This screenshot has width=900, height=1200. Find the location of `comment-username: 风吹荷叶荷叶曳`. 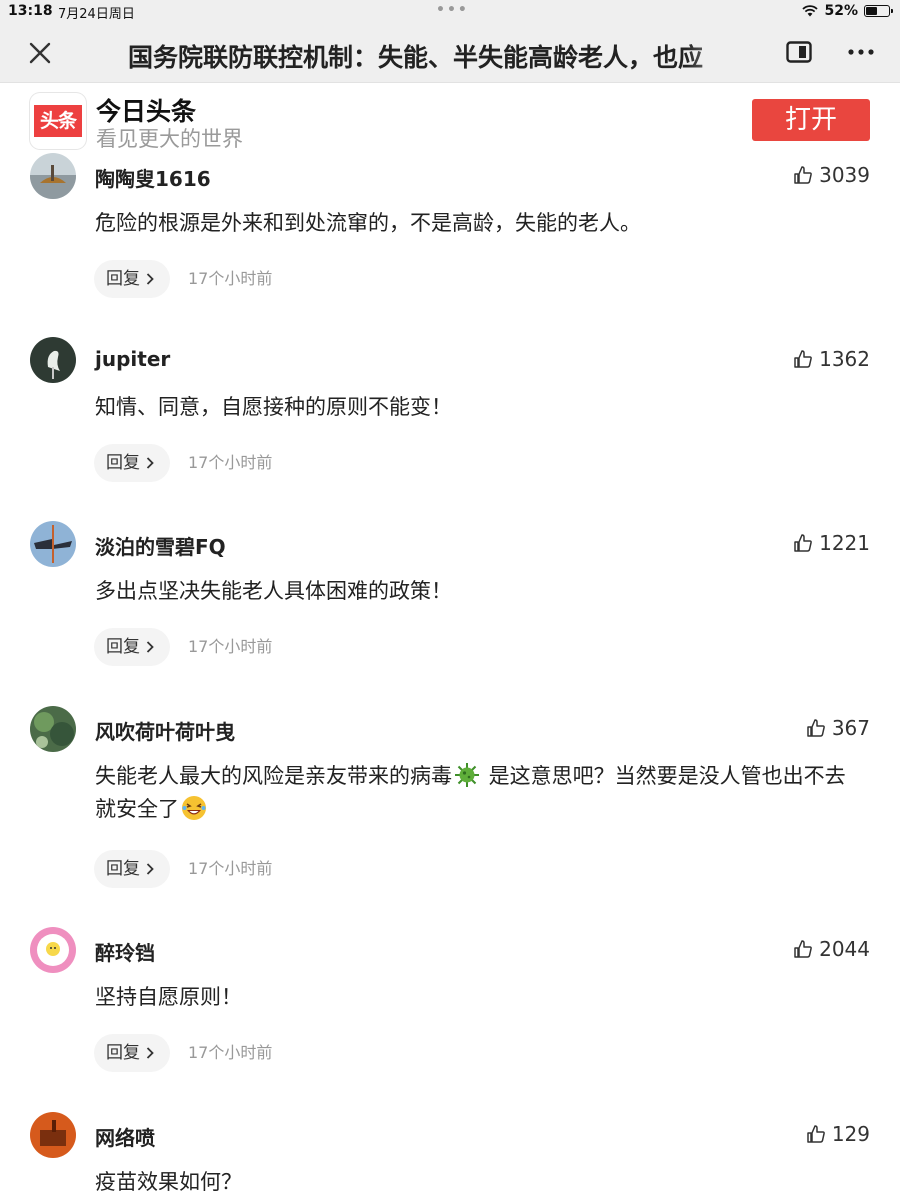

comment-username: 风吹荷叶荷叶曳 is located at coordinates (165, 730).